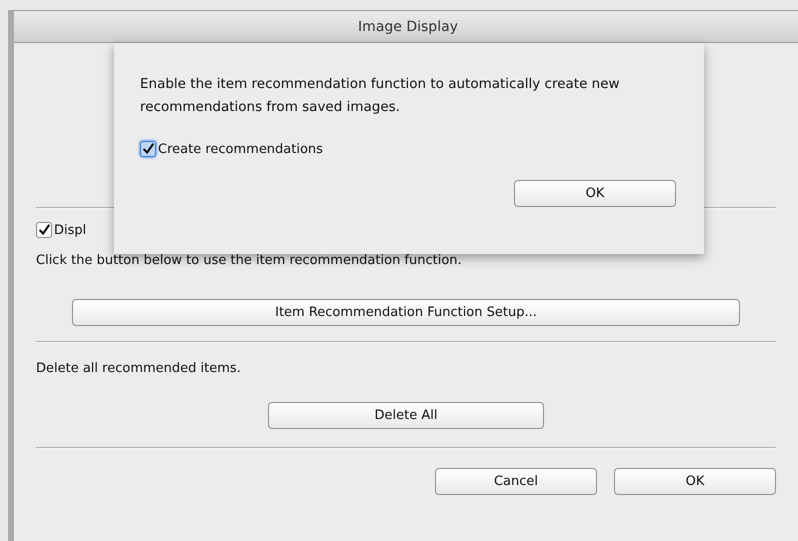 This screenshot has height=541, width=798. I want to click on checkbox-label: Displ, so click(70, 230).